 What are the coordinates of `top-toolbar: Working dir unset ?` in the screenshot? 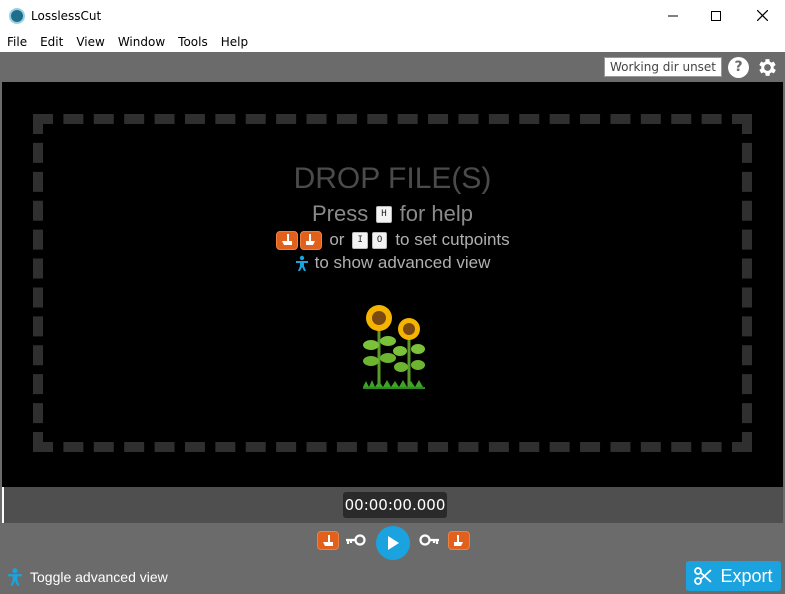 It's located at (392, 67).